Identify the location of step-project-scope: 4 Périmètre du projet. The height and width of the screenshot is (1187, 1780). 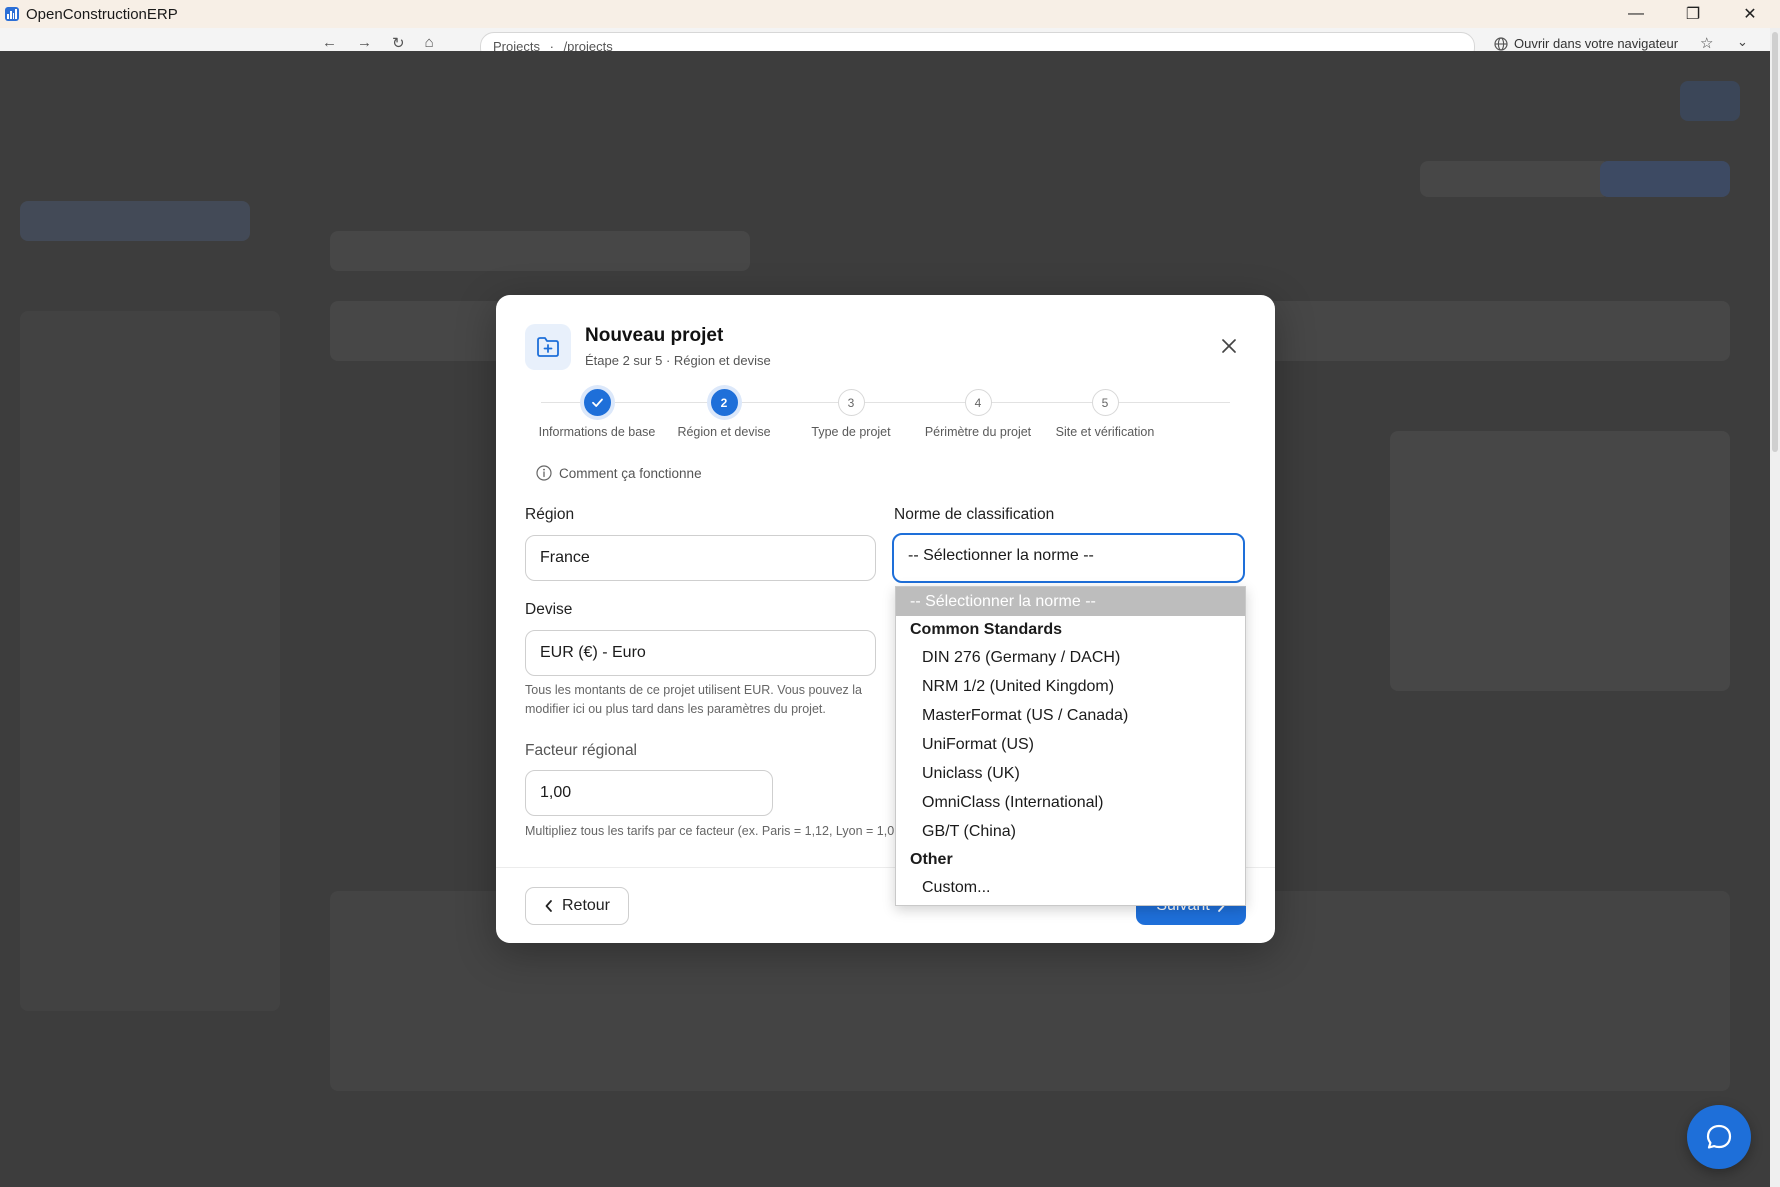
(978, 414).